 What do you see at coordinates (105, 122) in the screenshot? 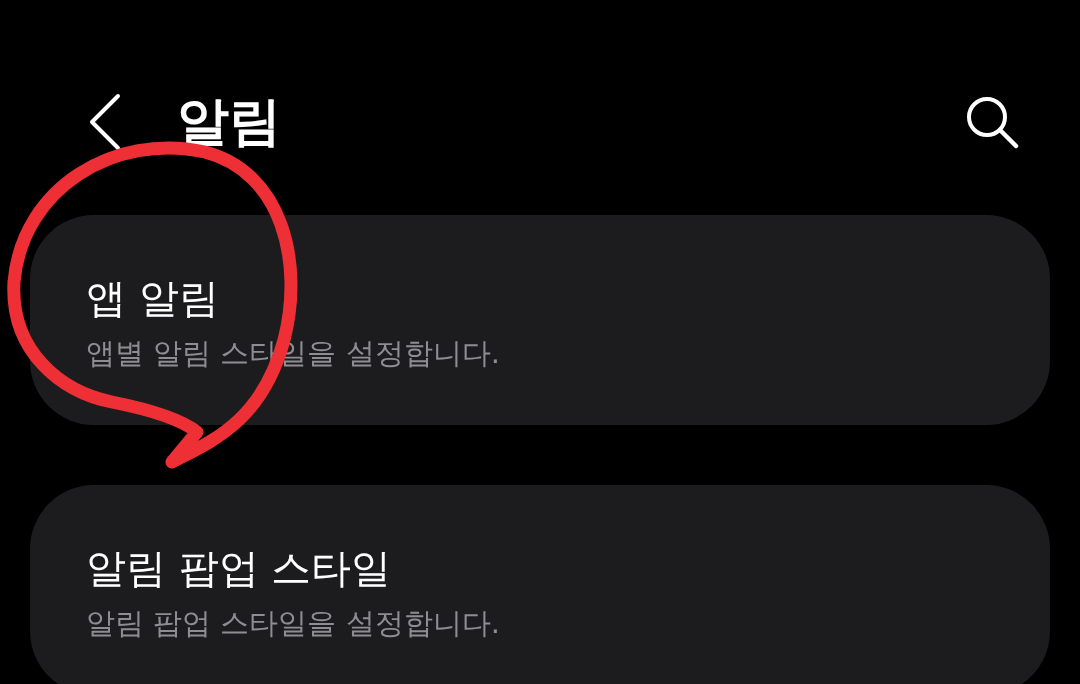
I see `back-icon` at bounding box center [105, 122].